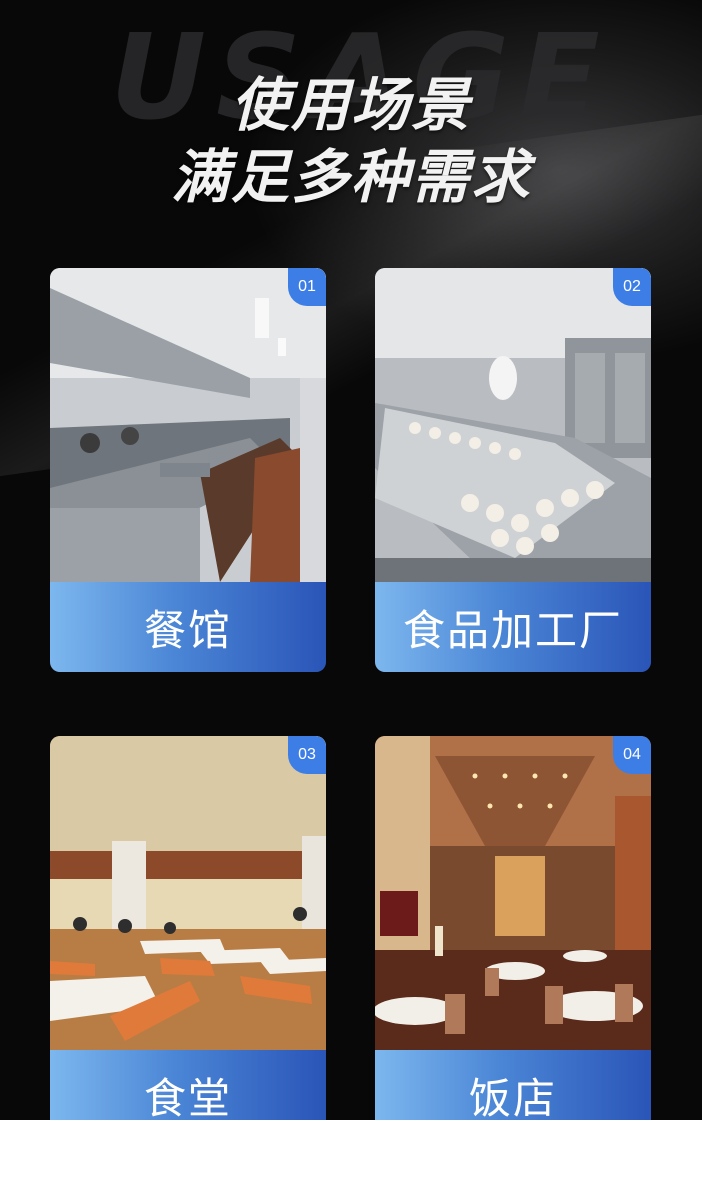 Image resolution: width=702 pixels, height=1200 pixels. I want to click on hotel-restaurant-photo, so click(513, 893).